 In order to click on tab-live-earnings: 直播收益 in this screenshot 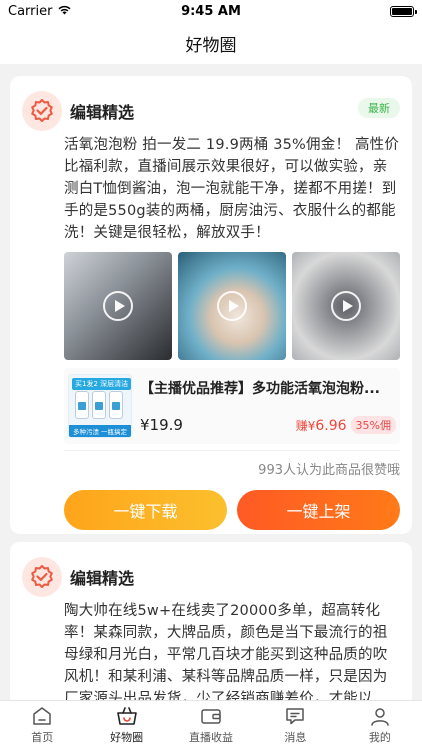, I will do `click(211, 725)`.